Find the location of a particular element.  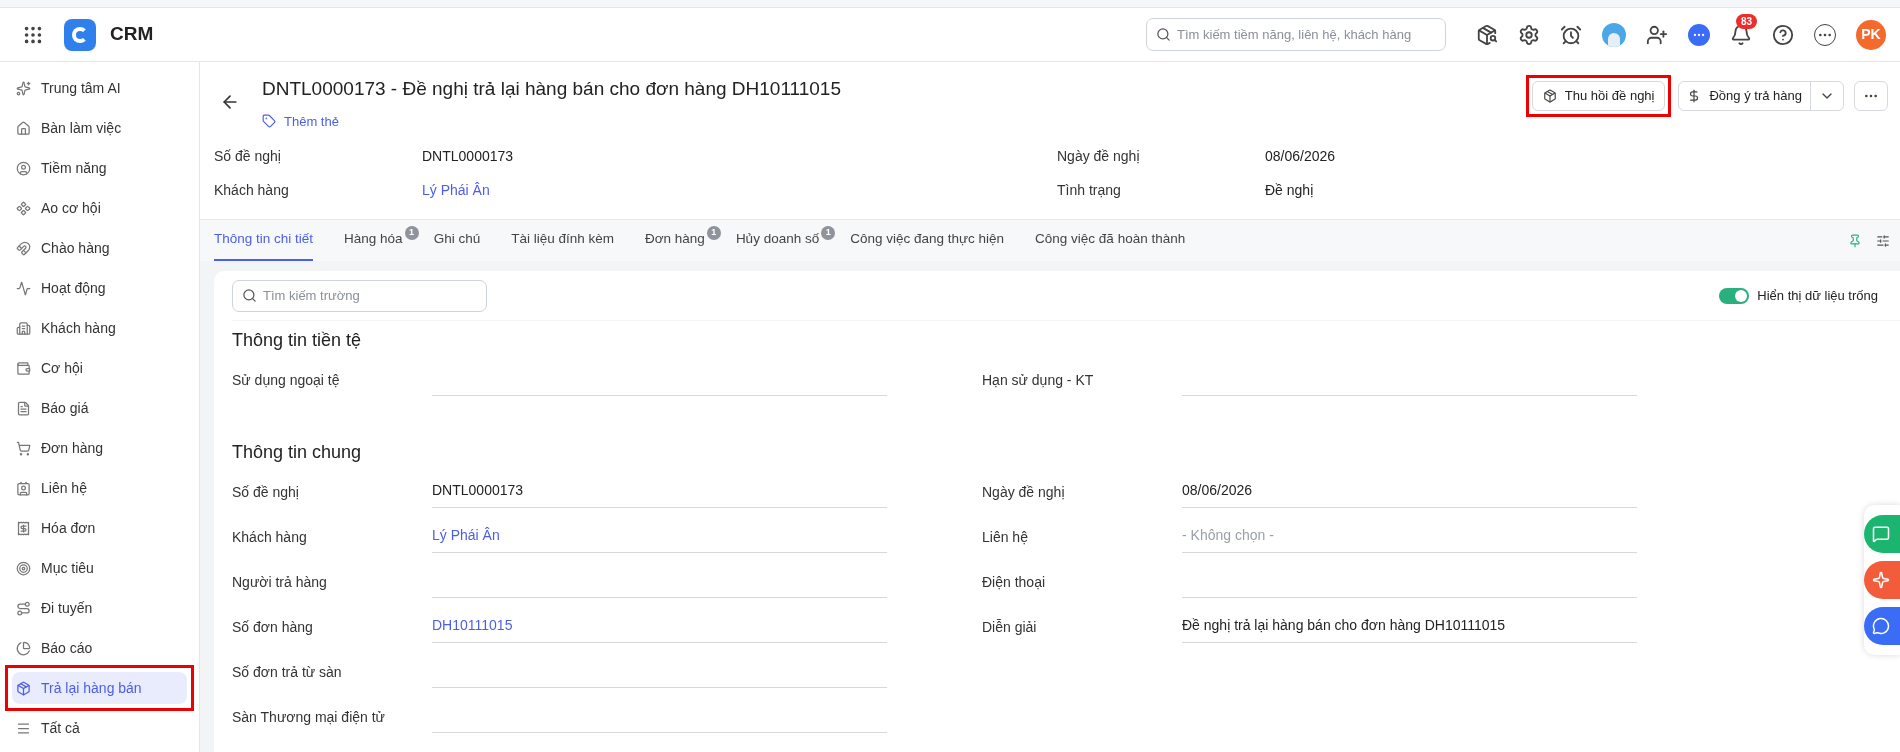

field-text: 08/06/2026 is located at coordinates (1217, 490).